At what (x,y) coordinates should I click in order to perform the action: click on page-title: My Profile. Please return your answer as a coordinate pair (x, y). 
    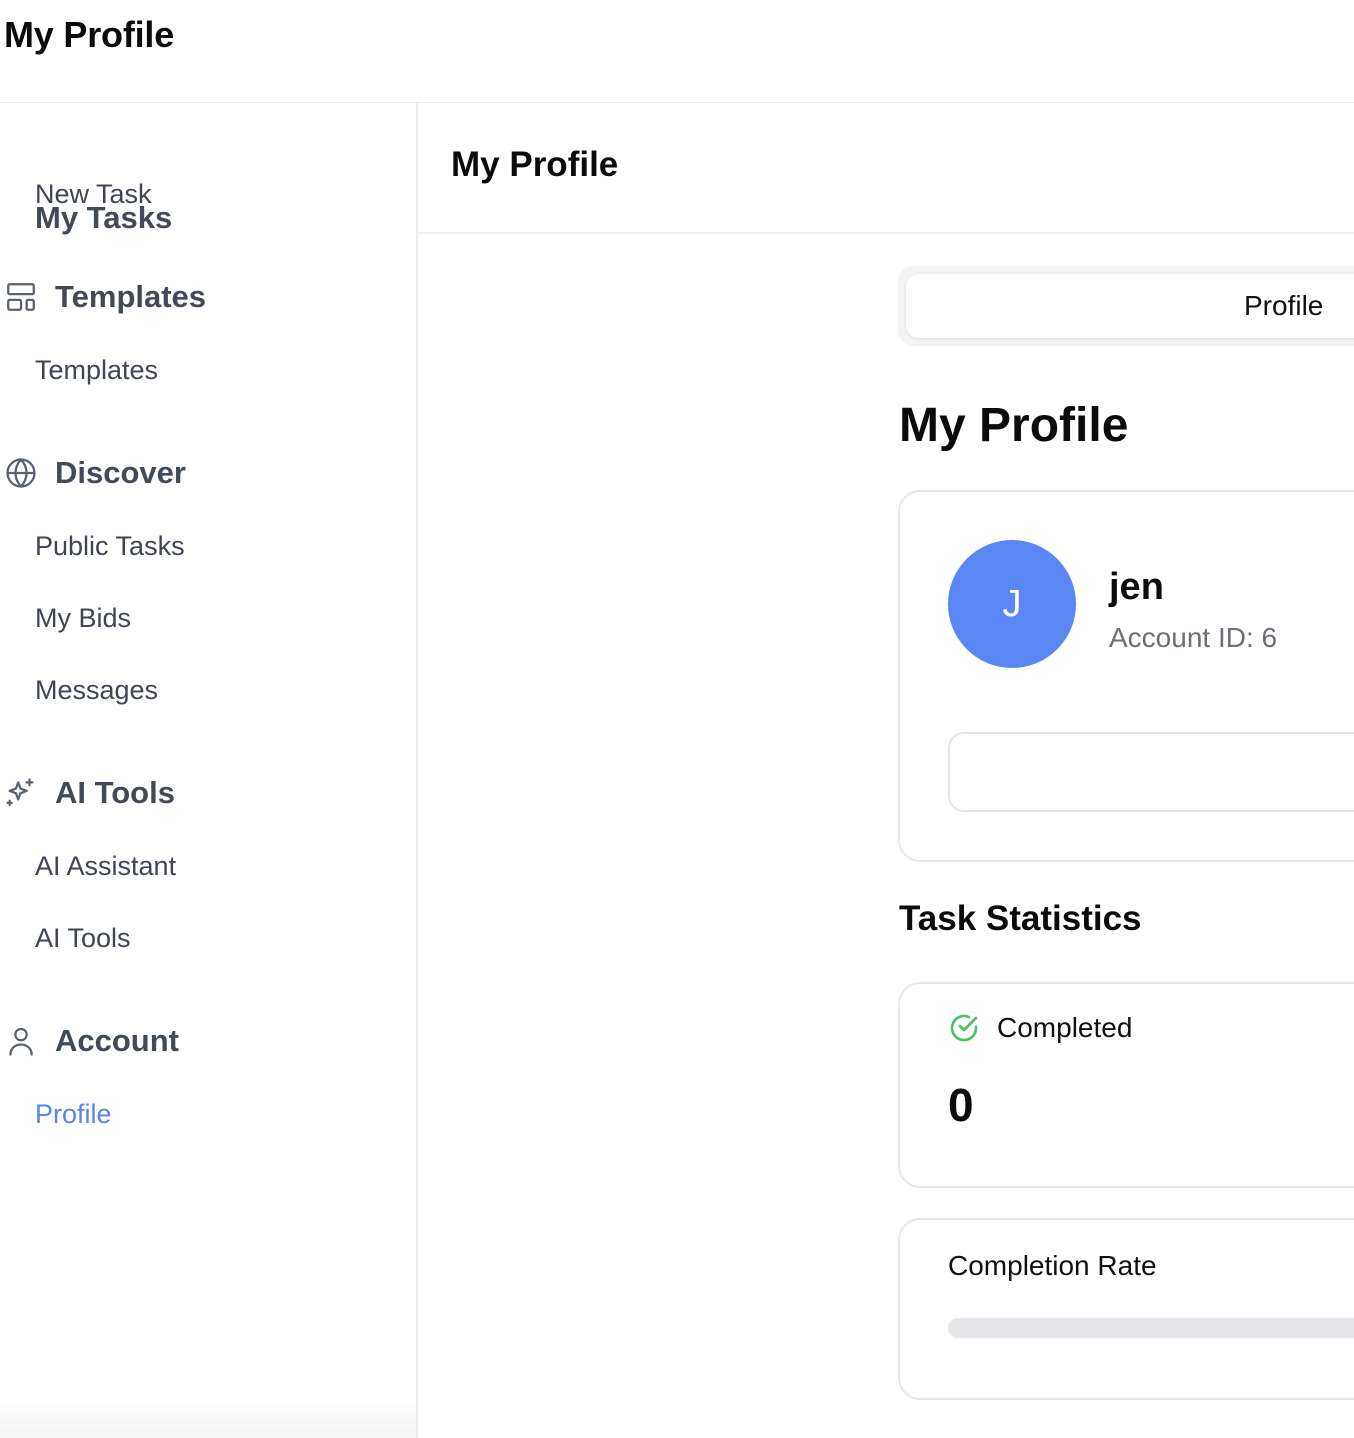
    Looking at the image, I should click on (1014, 425).